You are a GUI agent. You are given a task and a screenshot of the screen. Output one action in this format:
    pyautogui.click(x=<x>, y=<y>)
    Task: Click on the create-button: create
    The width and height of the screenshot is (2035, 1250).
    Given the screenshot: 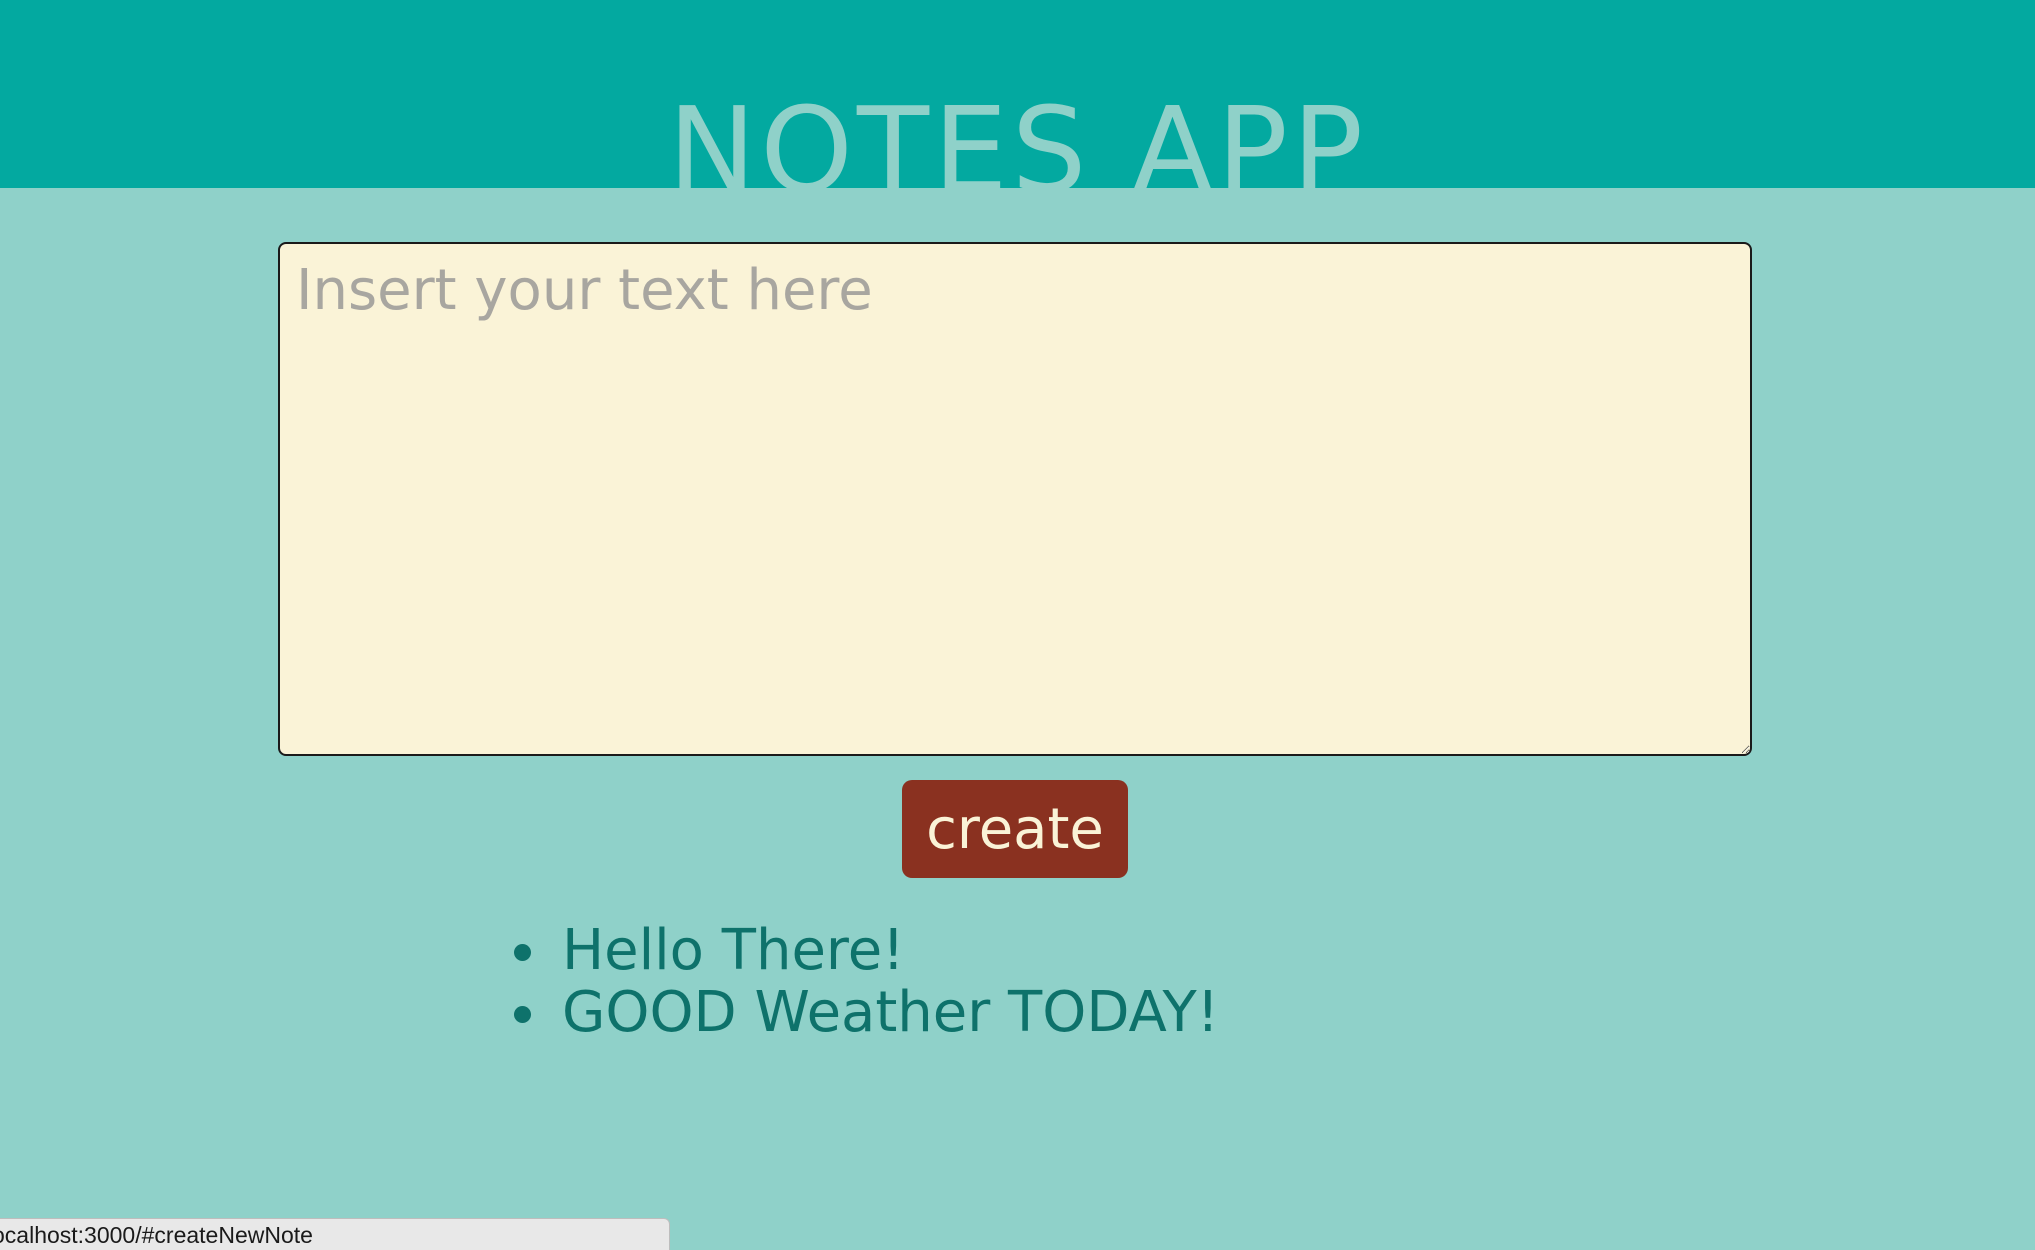 What is the action you would take?
    pyautogui.click(x=1015, y=829)
    